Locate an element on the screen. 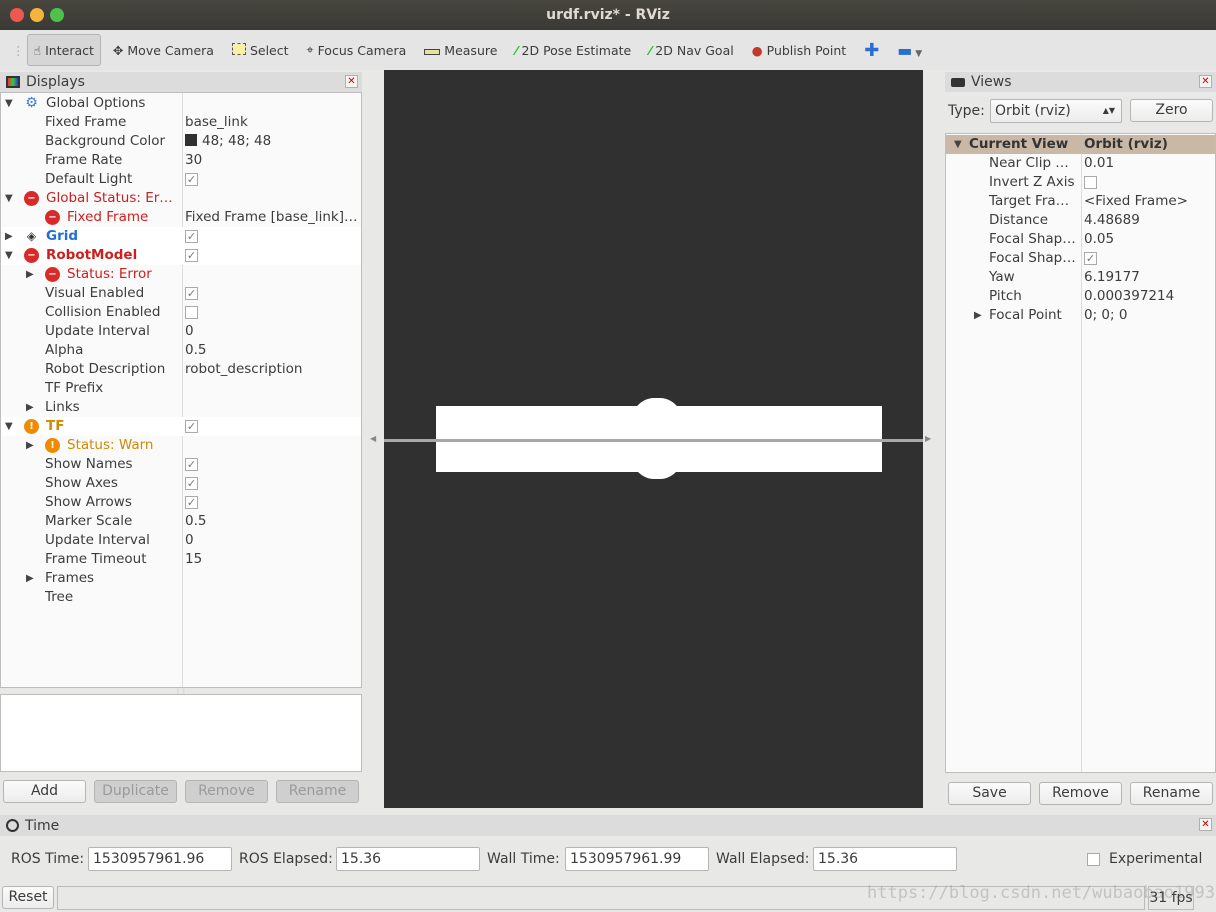  view-property-row: Focal Shap… 0.05 is located at coordinates (1080, 239).